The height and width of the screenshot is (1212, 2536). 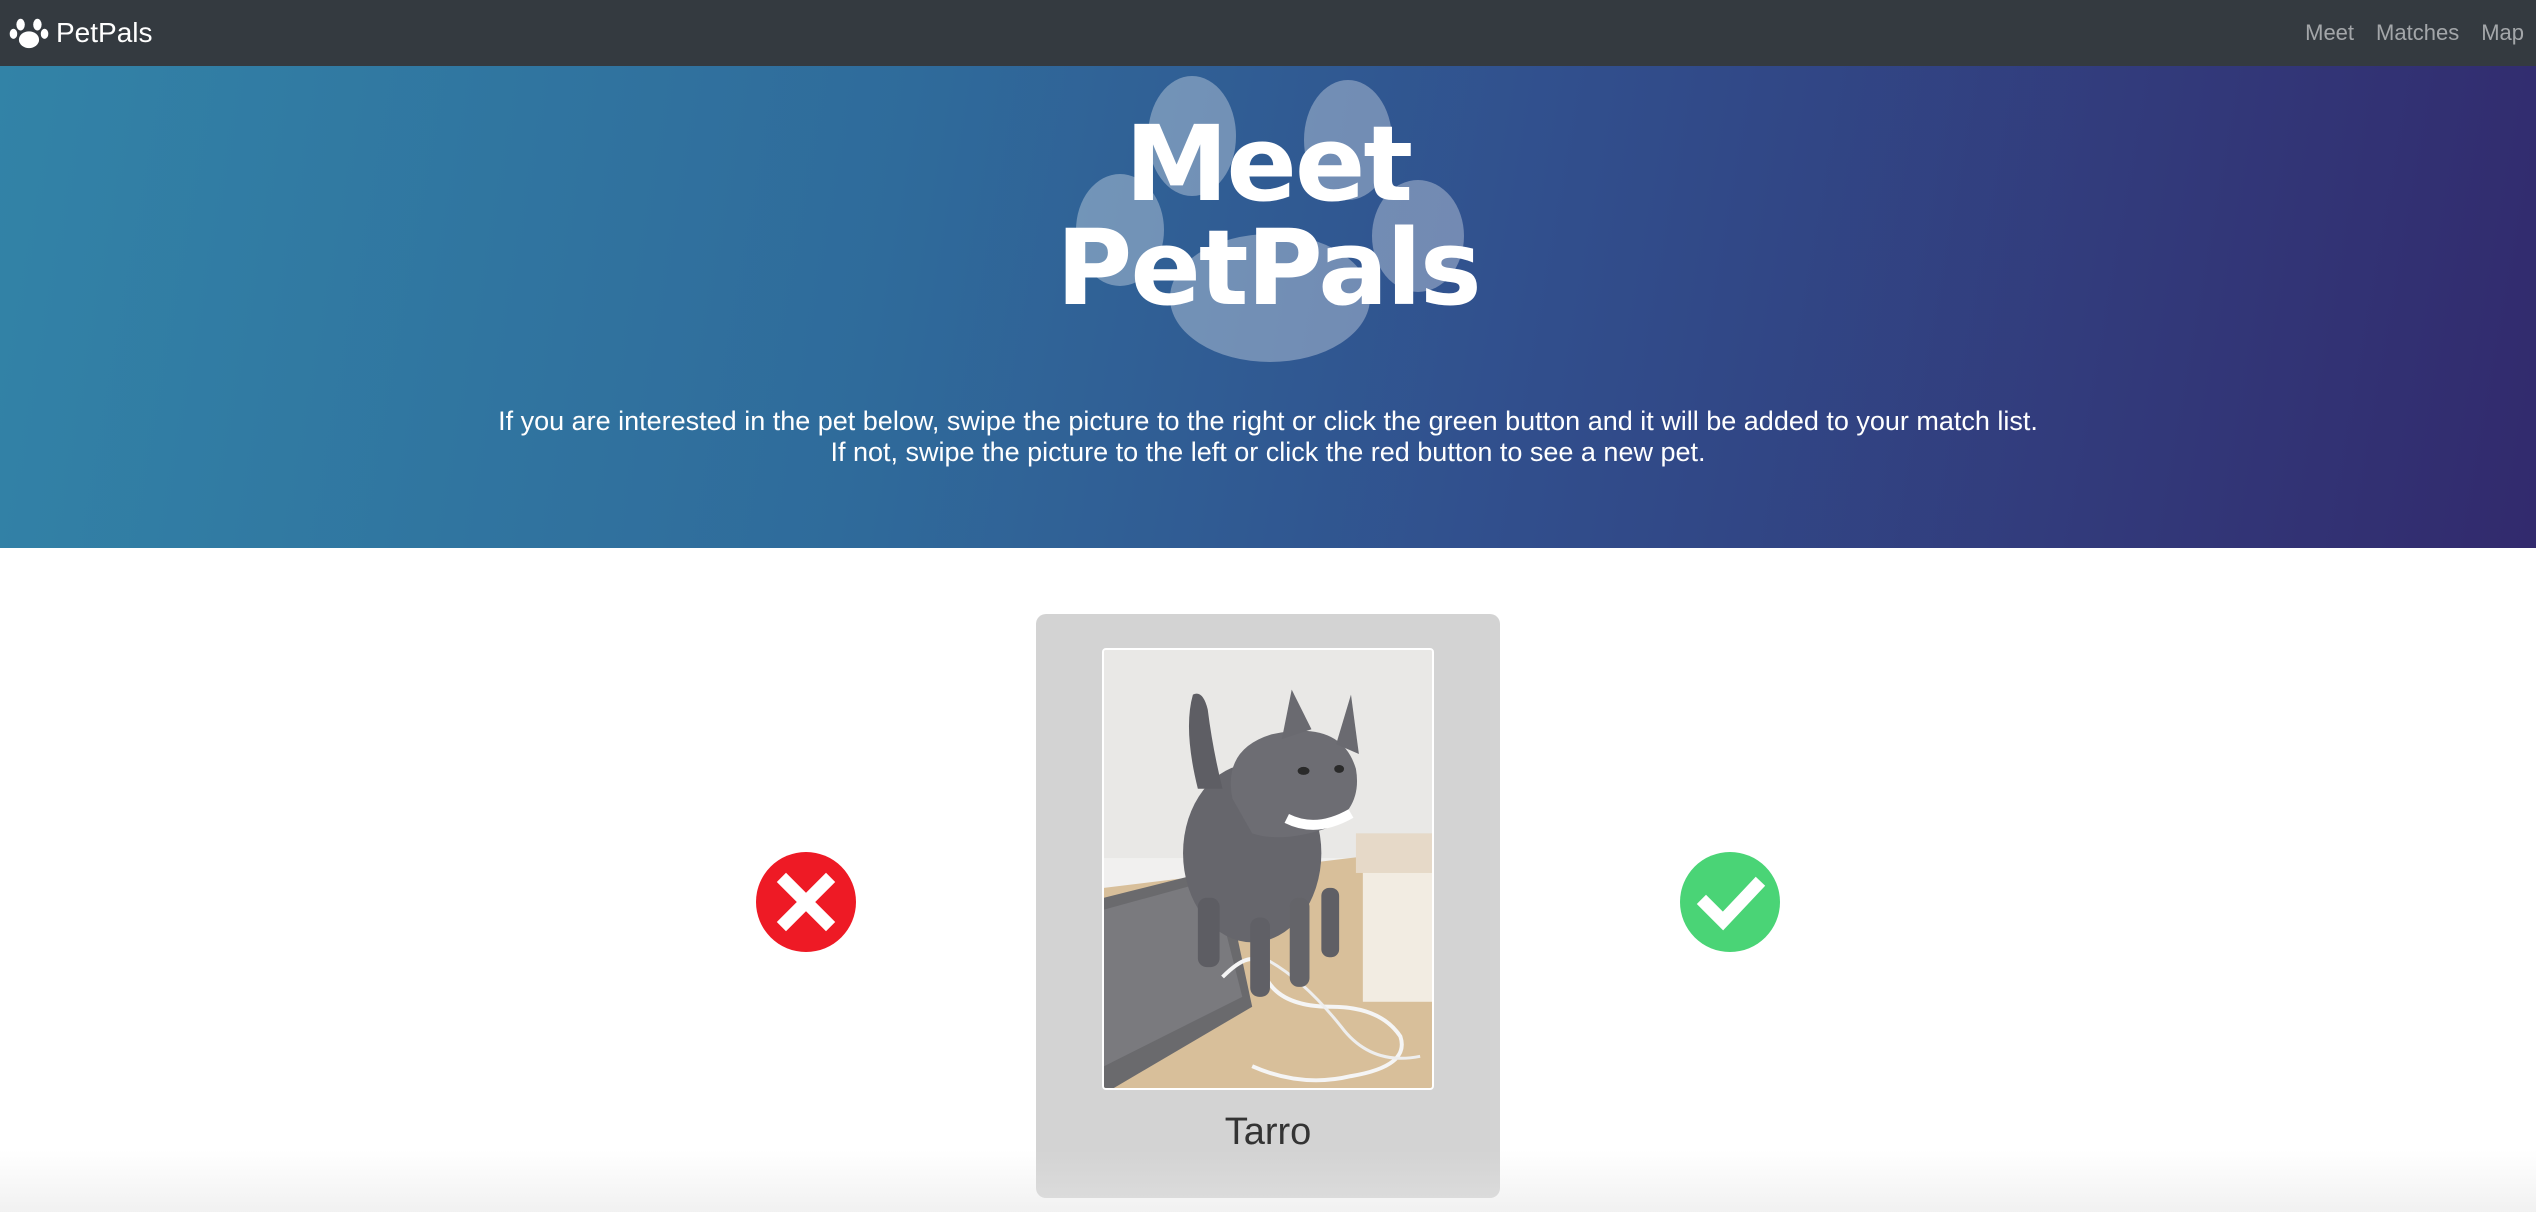 I want to click on nav-link-meet: Meet, so click(x=2329, y=33).